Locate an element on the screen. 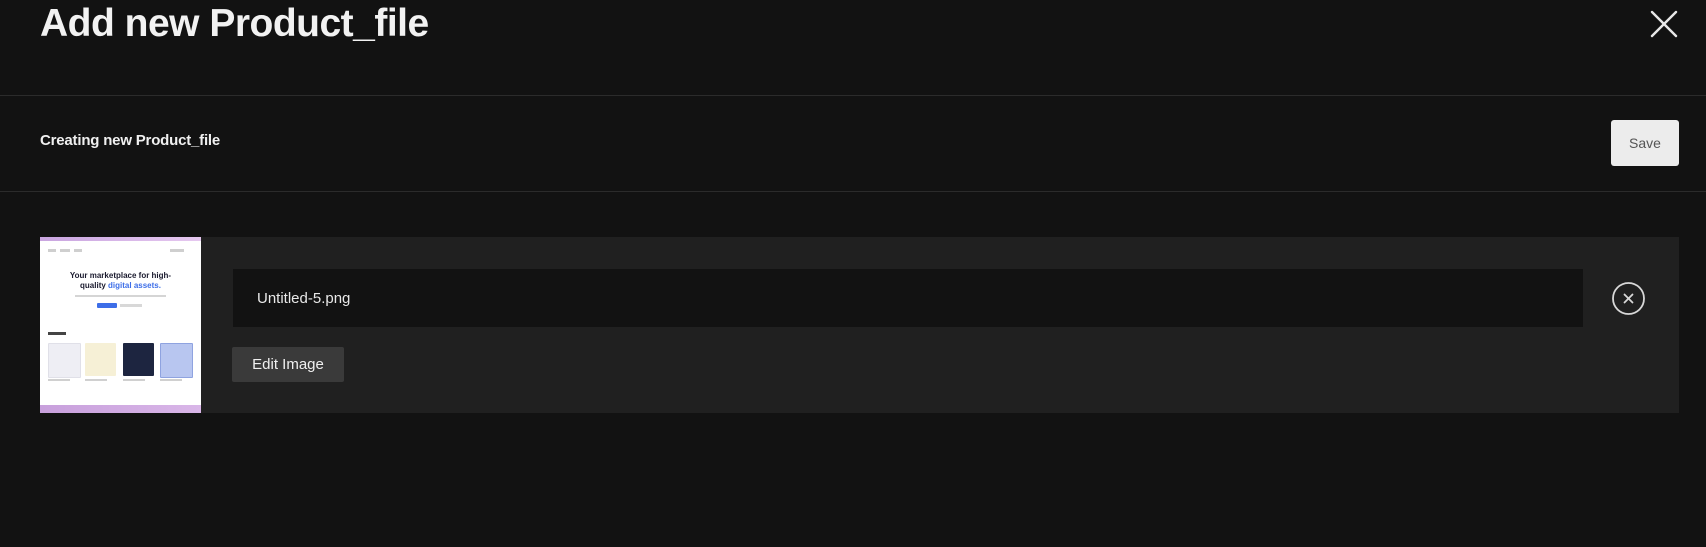  close-icon is located at coordinates (1664, 24).